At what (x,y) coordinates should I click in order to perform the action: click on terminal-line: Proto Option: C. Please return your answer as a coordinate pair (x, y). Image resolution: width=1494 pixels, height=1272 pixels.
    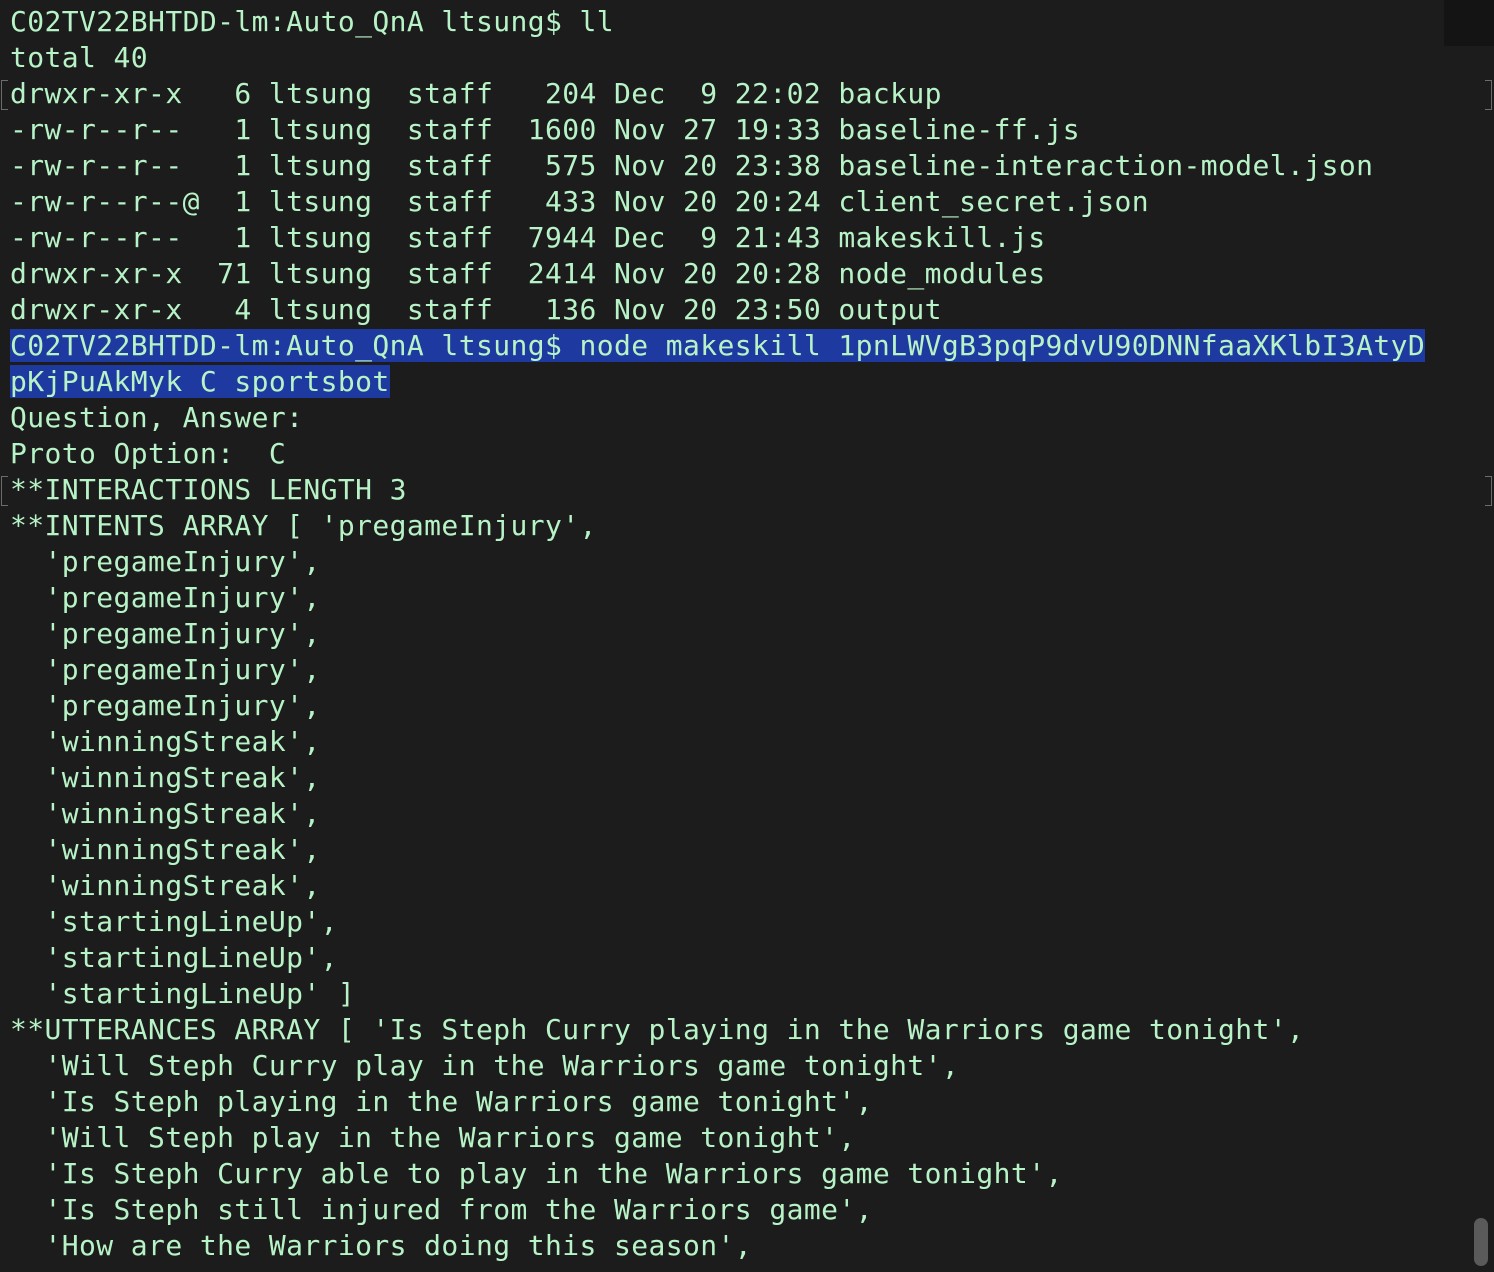
    Looking at the image, I should click on (148, 453).